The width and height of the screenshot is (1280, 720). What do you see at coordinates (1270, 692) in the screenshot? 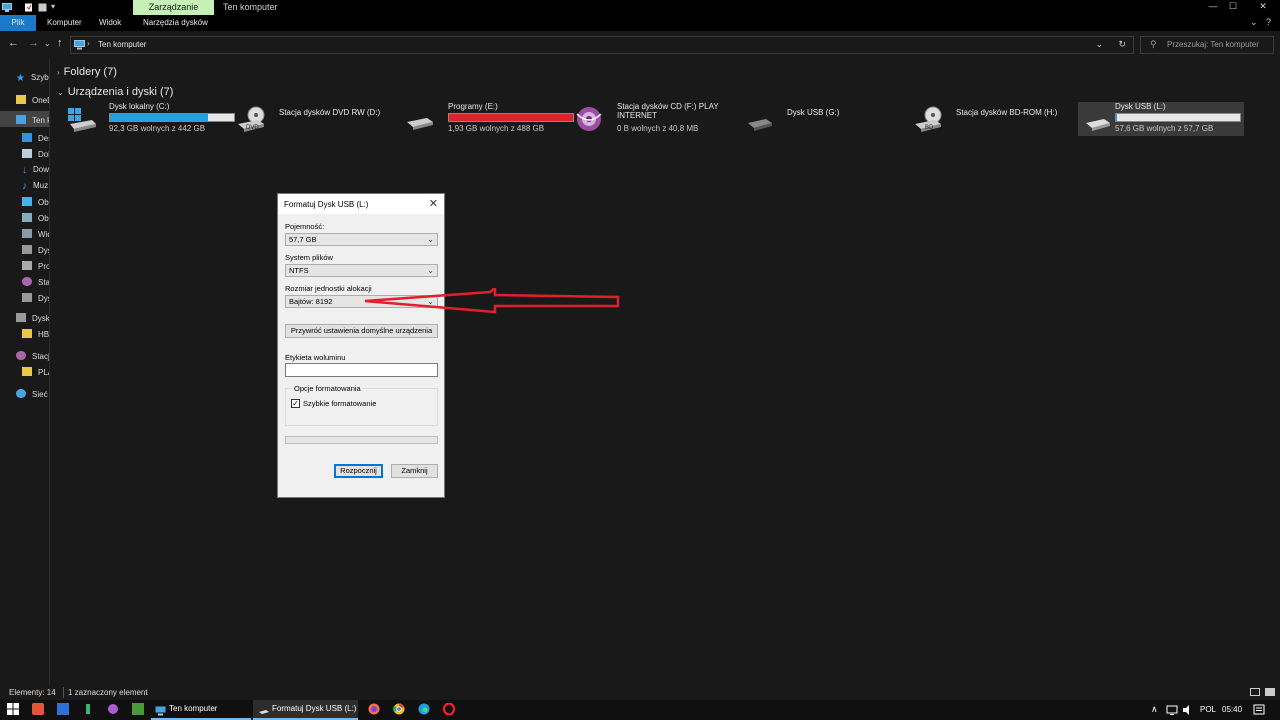
I see `tiles-view-icon` at bounding box center [1270, 692].